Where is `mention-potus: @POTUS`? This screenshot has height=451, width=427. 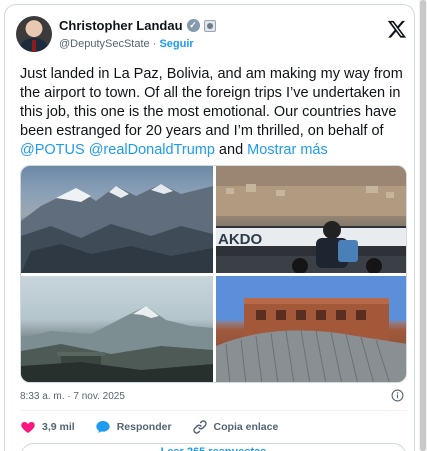
mention-potus: @POTUS is located at coordinates (52, 150).